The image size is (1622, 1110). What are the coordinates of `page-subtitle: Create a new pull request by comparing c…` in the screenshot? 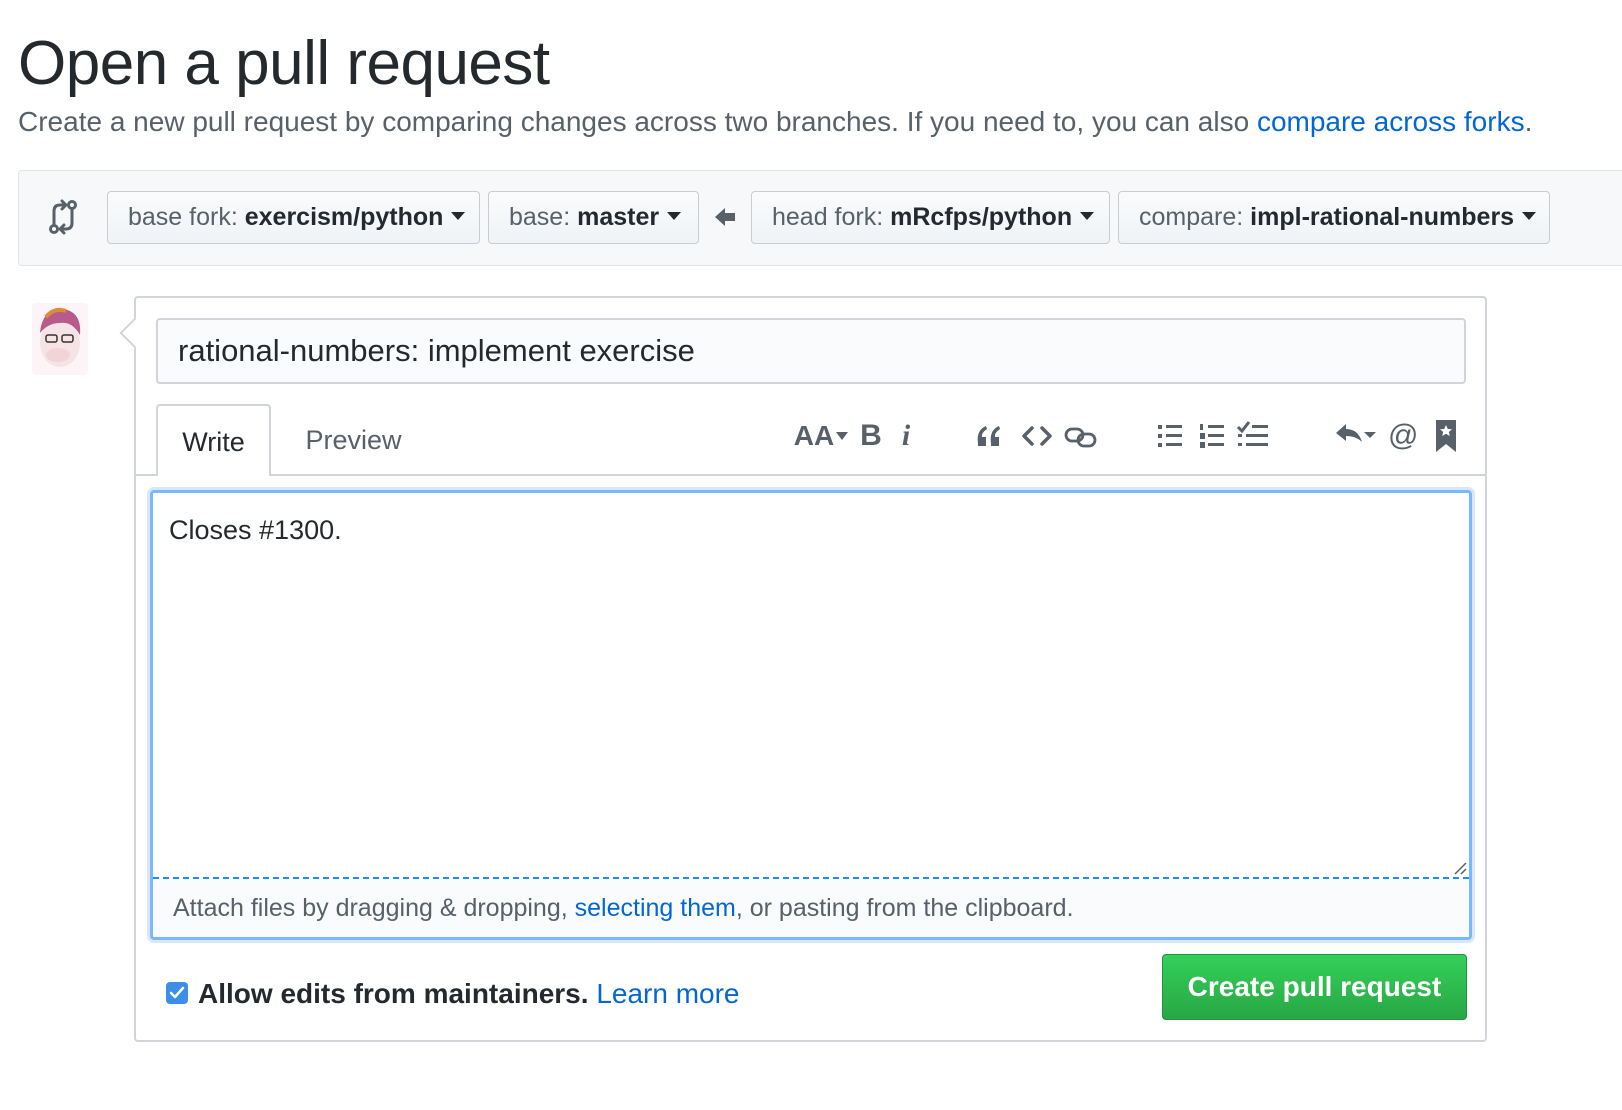 It's located at (775, 122).